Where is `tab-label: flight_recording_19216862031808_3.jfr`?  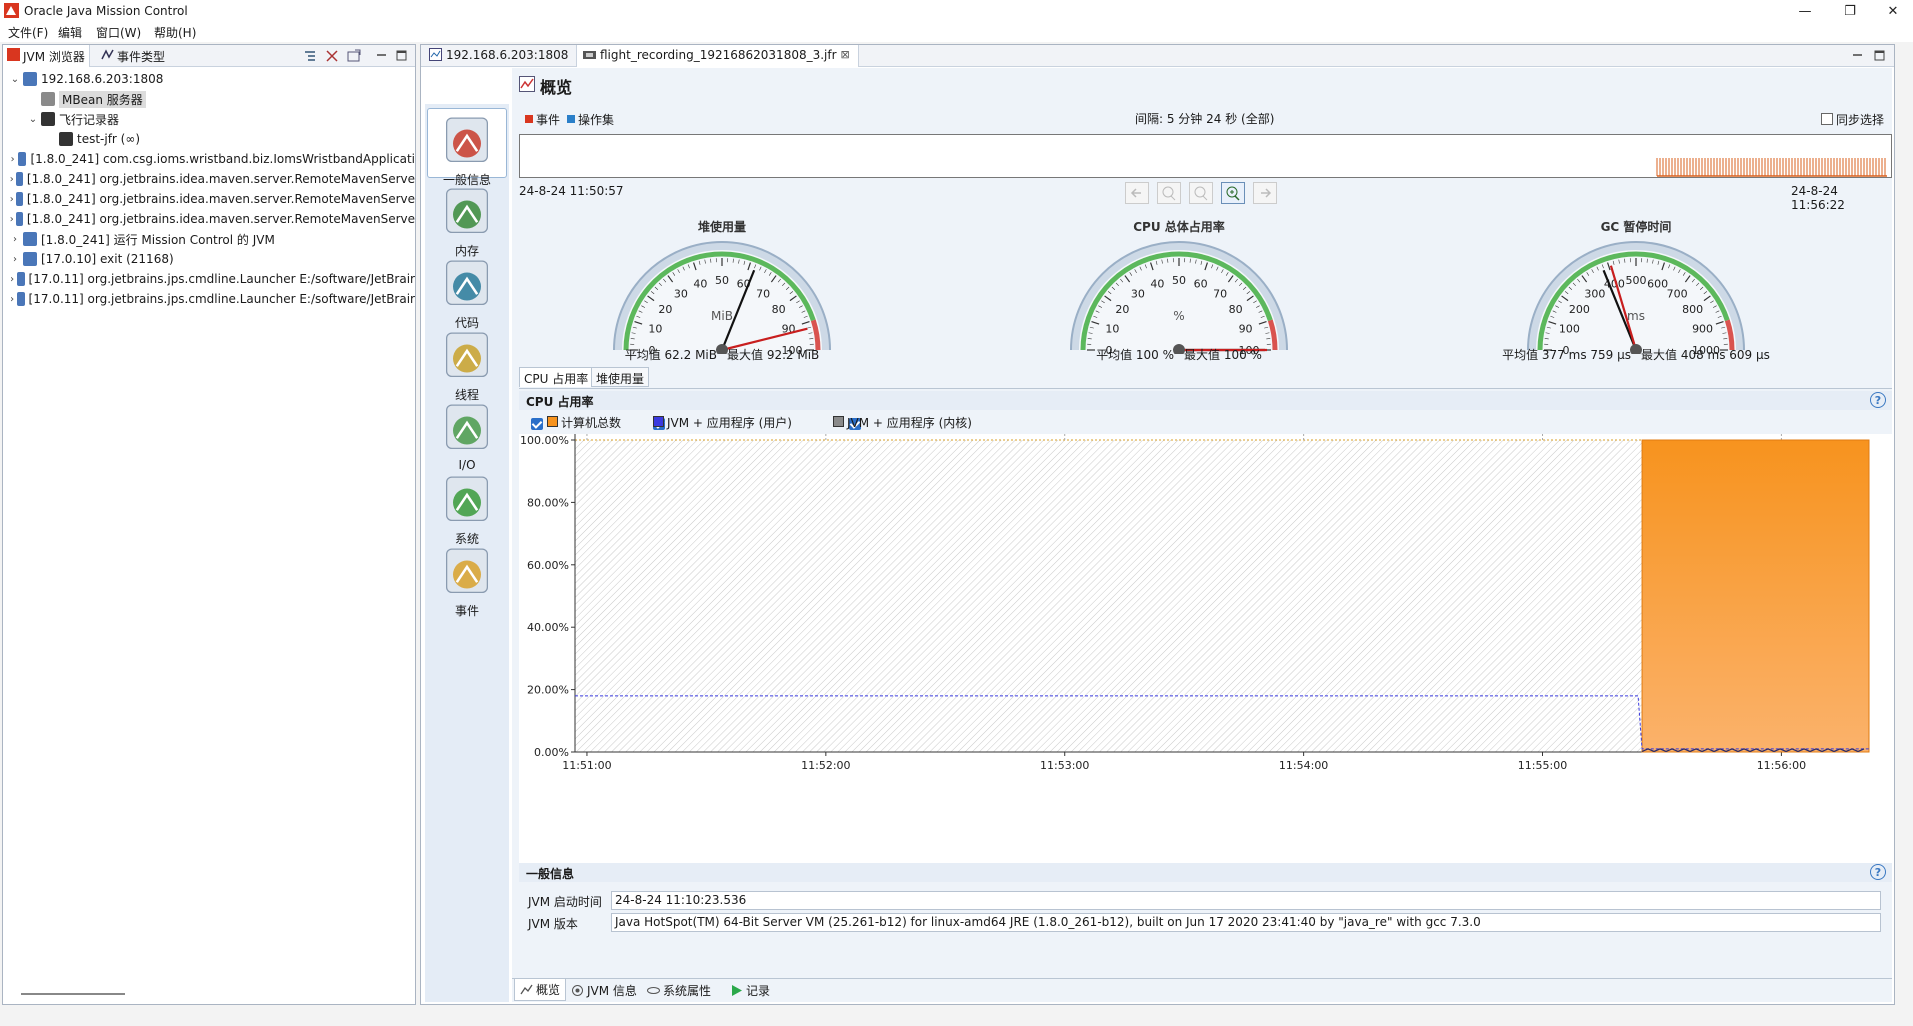
tab-label: flight_recording_19216862031808_3.jfr is located at coordinates (718, 55).